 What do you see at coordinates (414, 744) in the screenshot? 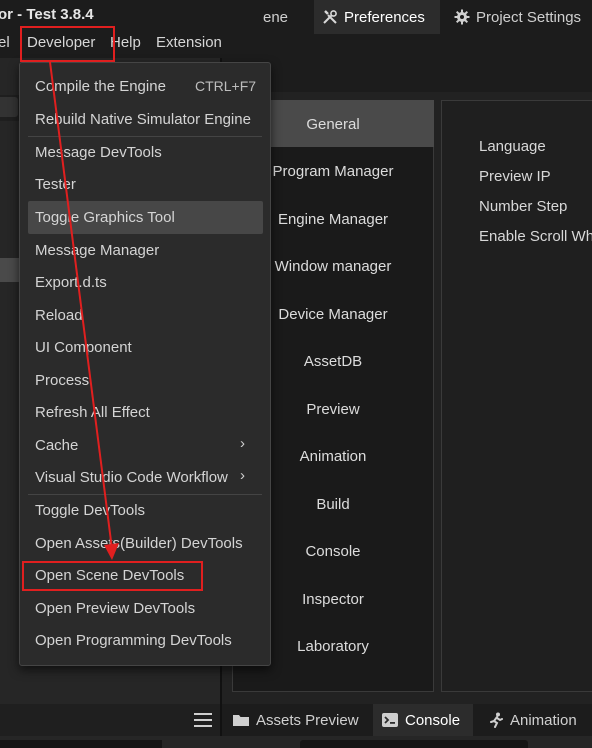
I see `console-search-field` at bounding box center [414, 744].